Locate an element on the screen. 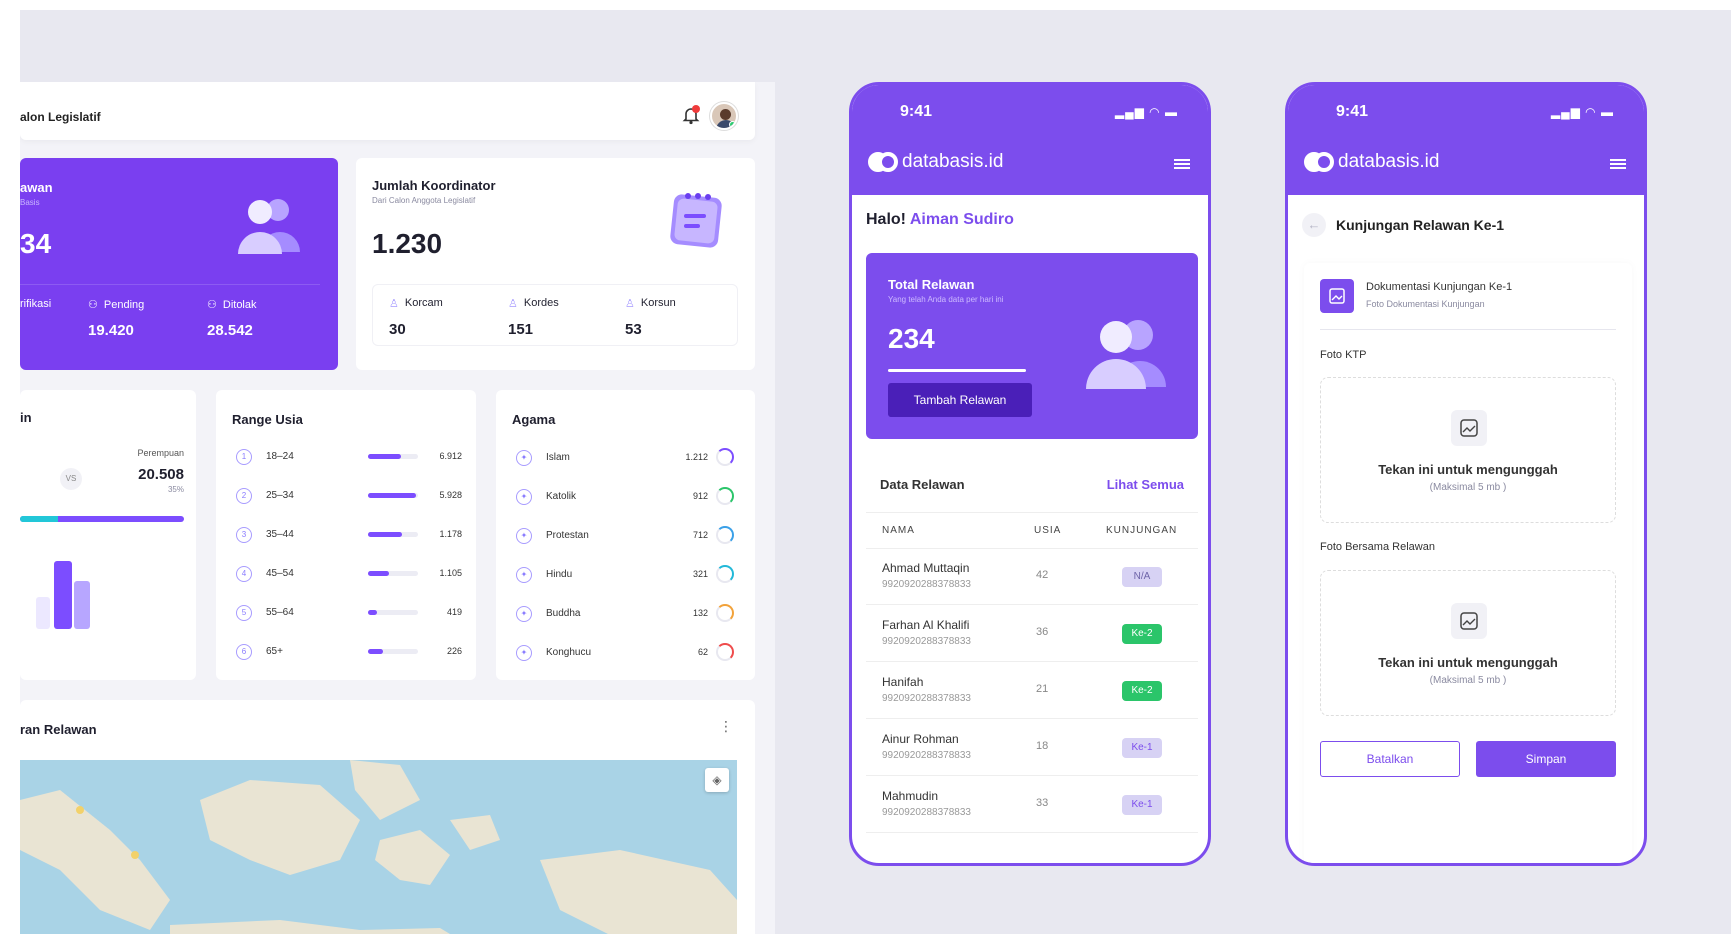 This screenshot has width=1731, height=934. usia-value: 1.178 is located at coordinates (450, 534).